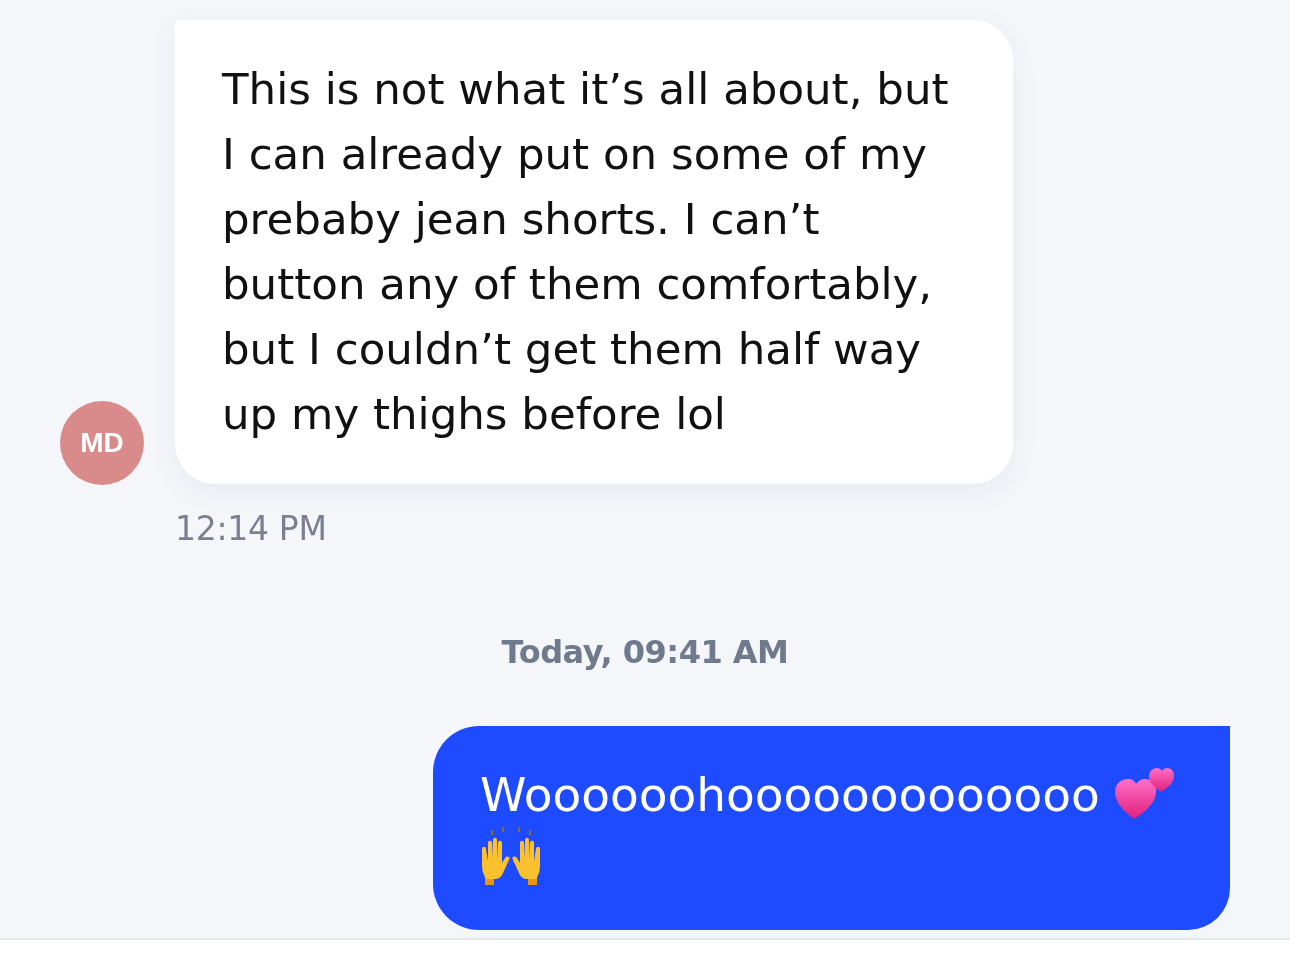 Image resolution: width=1290 pixels, height=961 pixels. I want to click on raised-hands-icon, so click(511, 855).